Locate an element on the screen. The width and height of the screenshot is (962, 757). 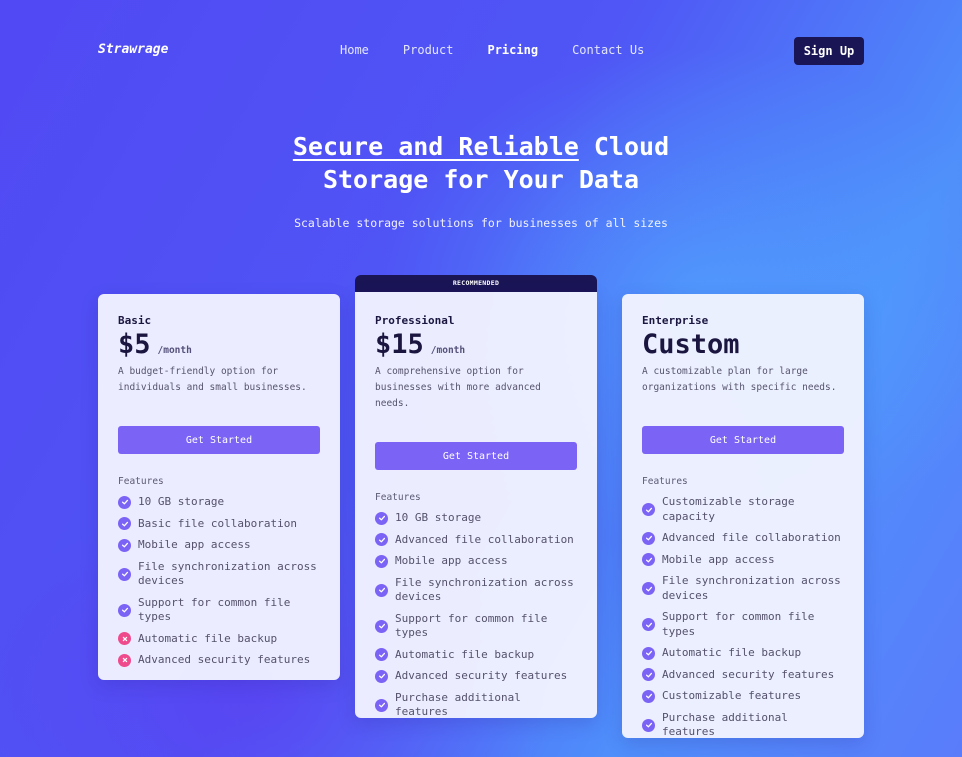
plan-name: Enterprise is located at coordinates (675, 320).